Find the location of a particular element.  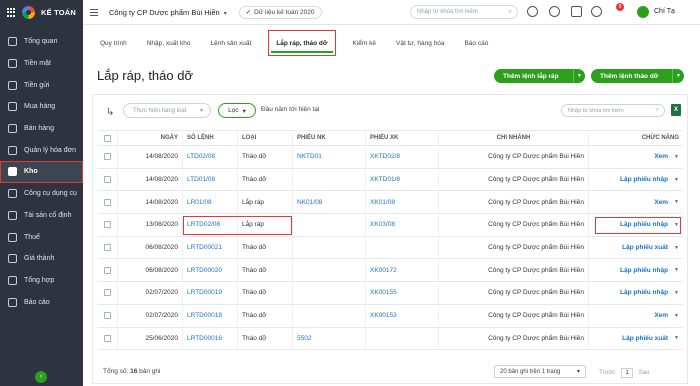

cell-issue-link: XKTD01/8 is located at coordinates (402, 179).